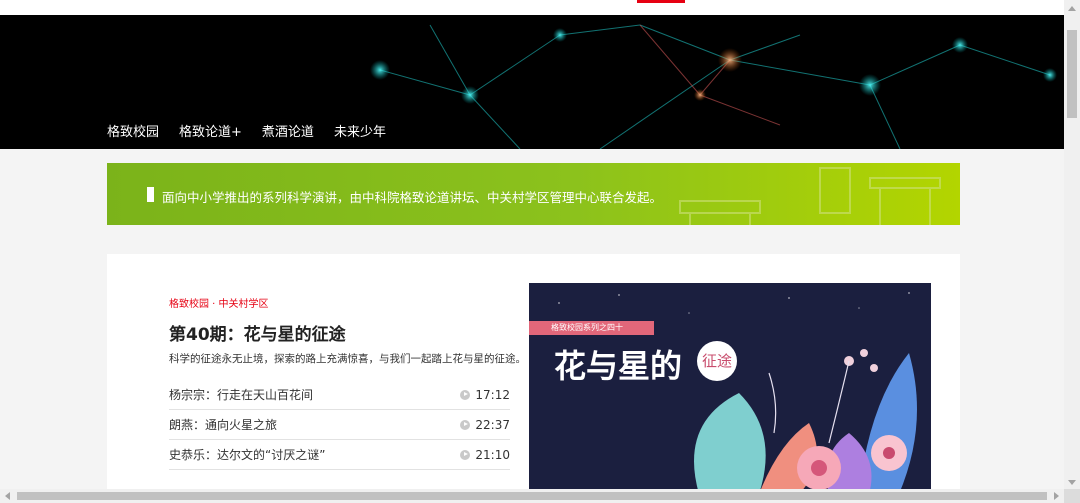 This screenshot has width=1080, height=503. Describe the element at coordinates (661, 1) in the screenshot. I see `top-accent-mark` at that location.